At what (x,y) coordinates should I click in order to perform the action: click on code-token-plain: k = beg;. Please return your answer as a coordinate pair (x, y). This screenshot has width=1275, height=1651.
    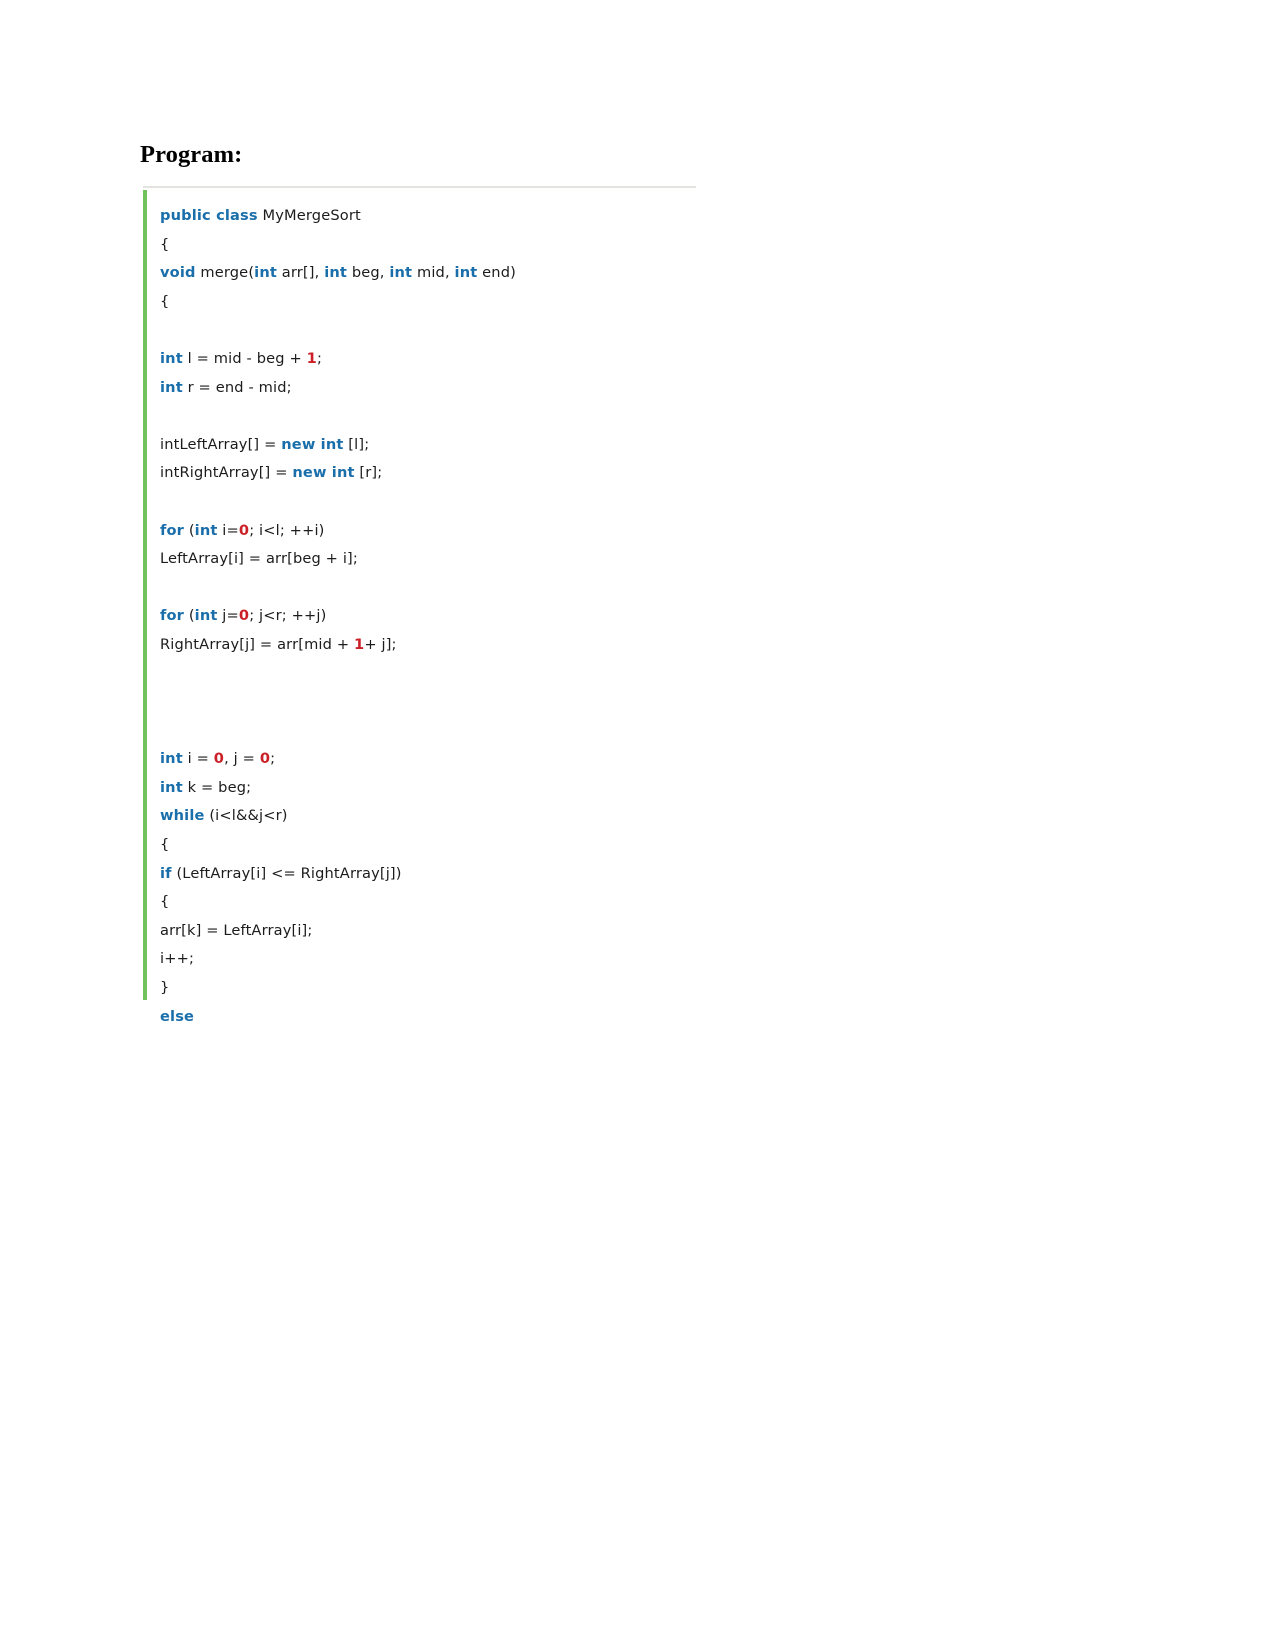
    Looking at the image, I should click on (217, 787).